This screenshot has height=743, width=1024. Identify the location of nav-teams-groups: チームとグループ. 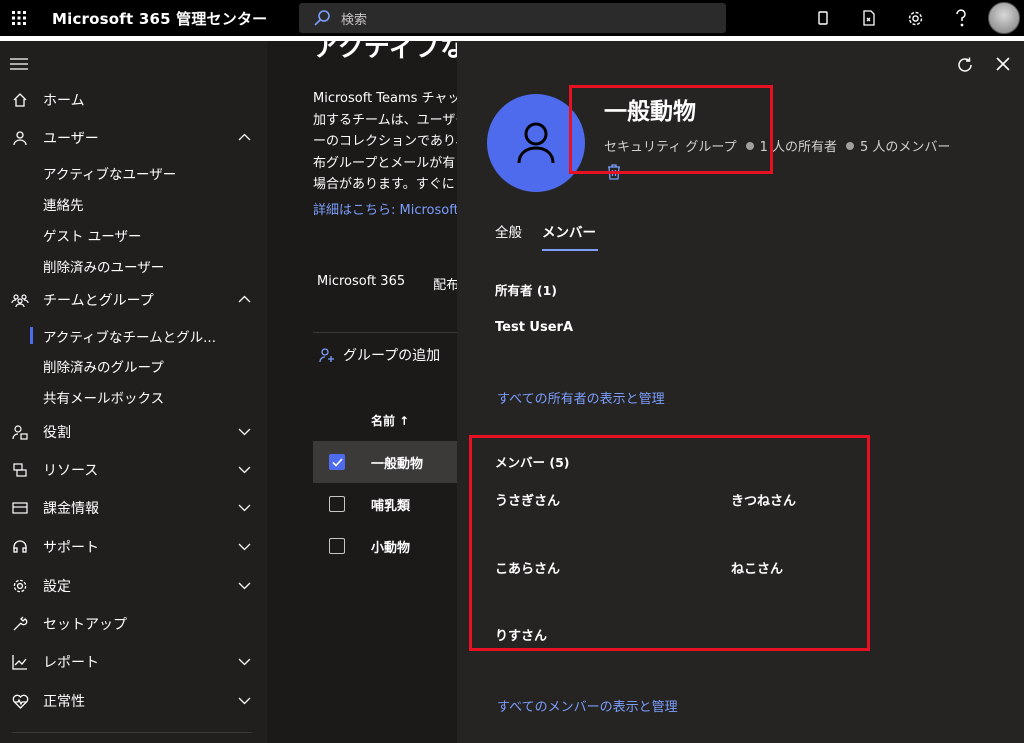
(133, 300).